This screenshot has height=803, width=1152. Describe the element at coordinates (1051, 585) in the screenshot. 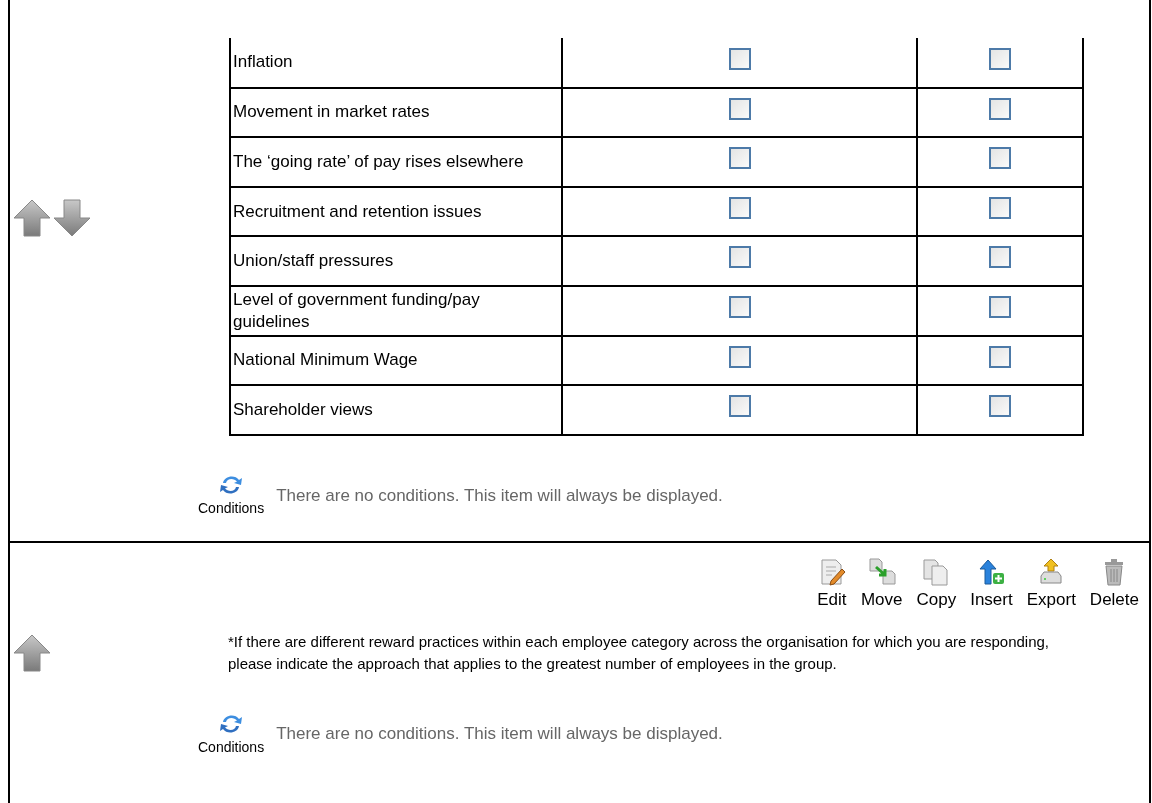

I see `toolbar-button: Export` at that location.